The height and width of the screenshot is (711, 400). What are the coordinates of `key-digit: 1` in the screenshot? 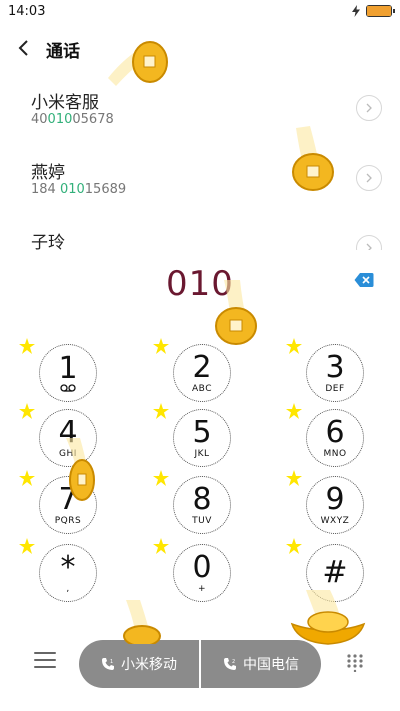 It's located at (68, 368).